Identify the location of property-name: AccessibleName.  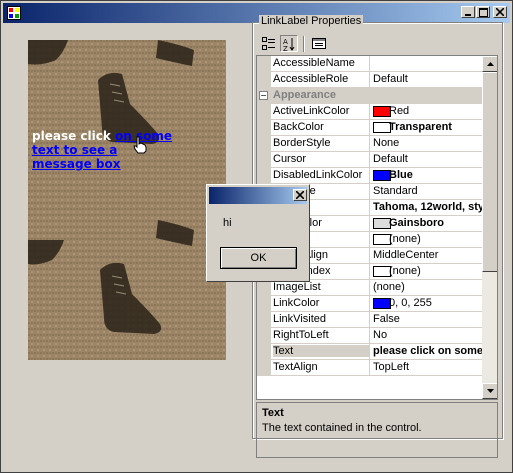
(314, 63).